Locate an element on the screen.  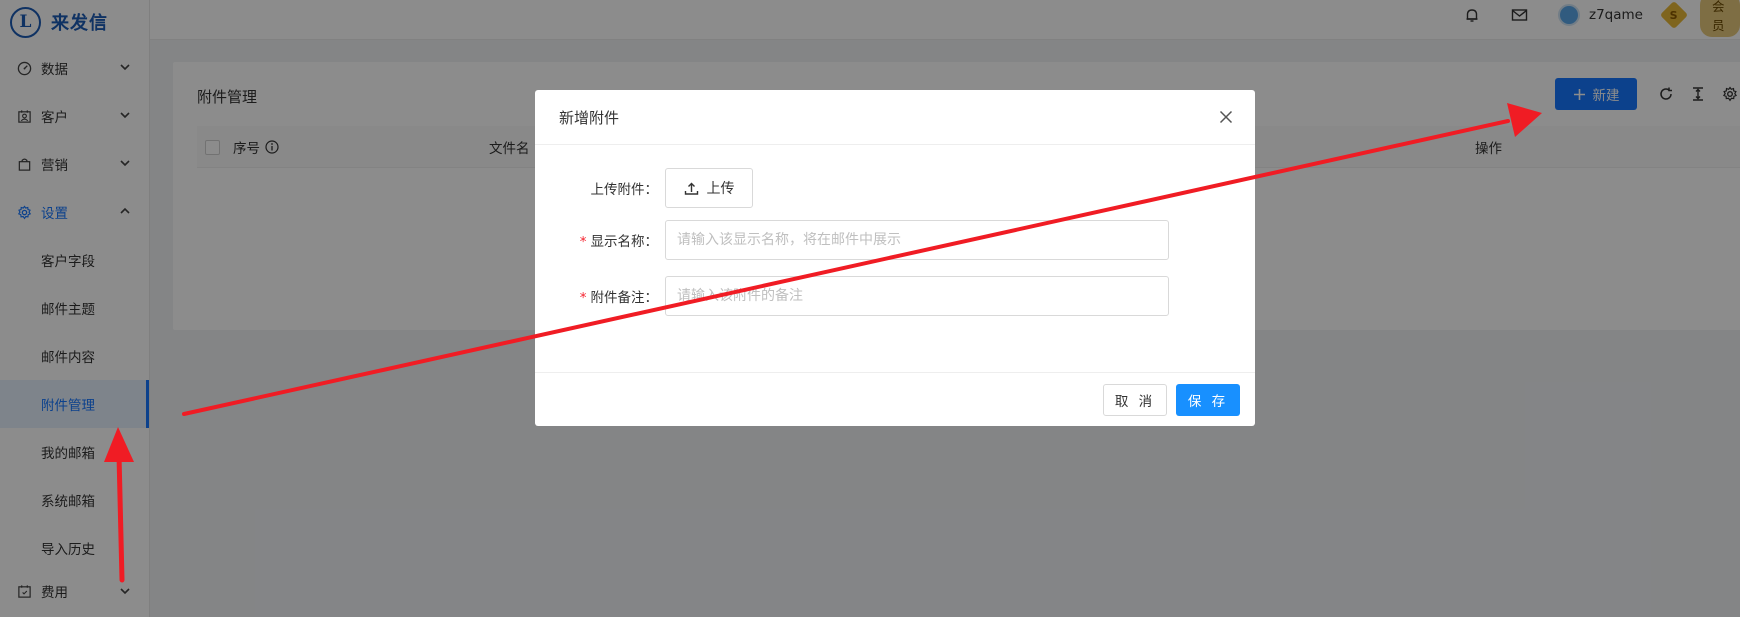
upload-button: 上传 is located at coordinates (709, 188).